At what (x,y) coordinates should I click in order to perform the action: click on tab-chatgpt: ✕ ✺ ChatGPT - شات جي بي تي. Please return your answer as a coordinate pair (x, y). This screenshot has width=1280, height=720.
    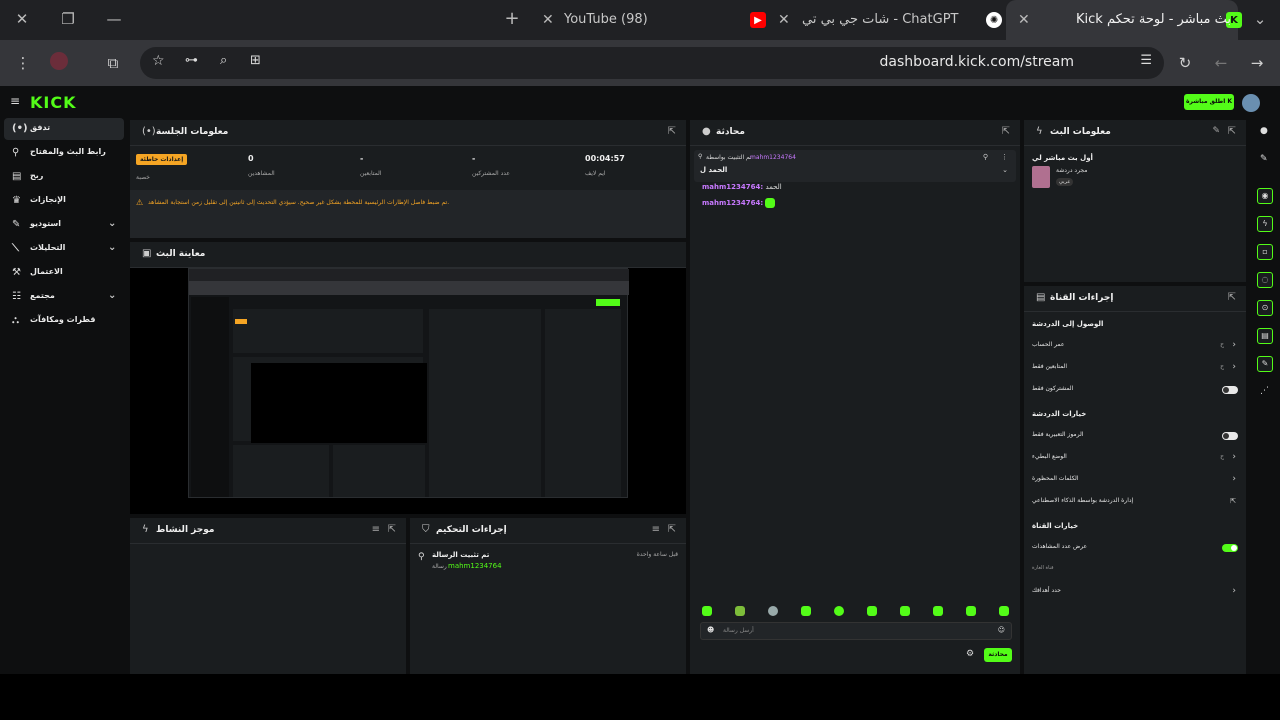
    Looking at the image, I should click on (886, 20).